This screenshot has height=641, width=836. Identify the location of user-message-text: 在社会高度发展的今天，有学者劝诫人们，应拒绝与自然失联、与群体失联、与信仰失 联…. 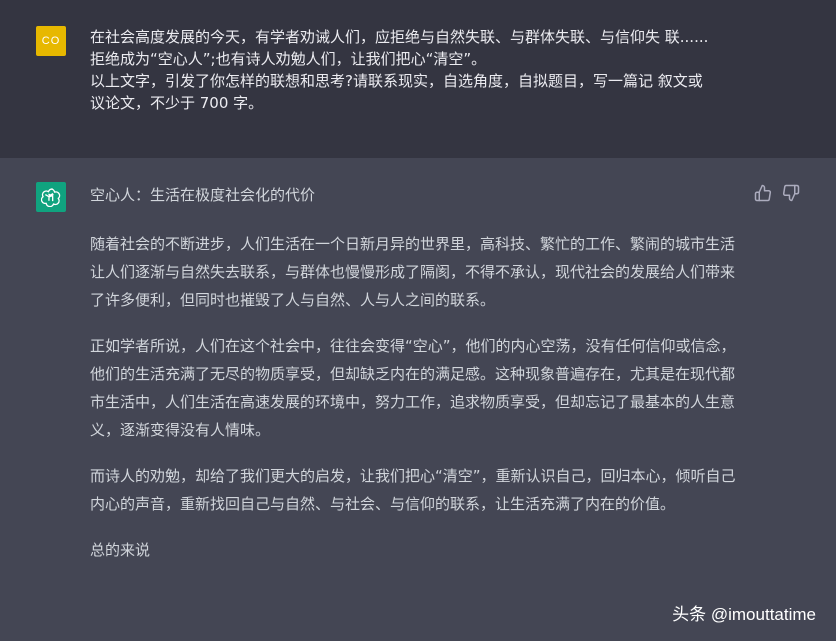
(425, 70).